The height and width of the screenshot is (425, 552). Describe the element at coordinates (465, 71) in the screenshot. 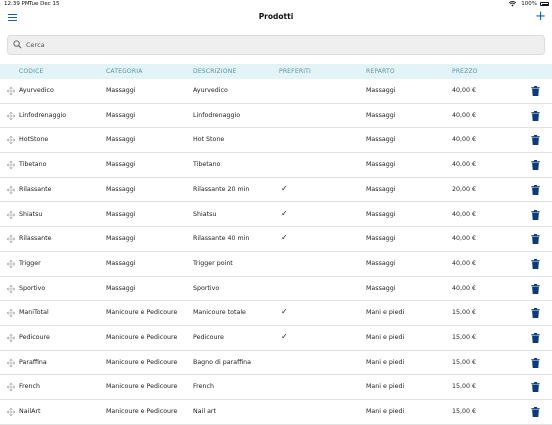

I see `column-header-prezzo: PREZZO` at that location.